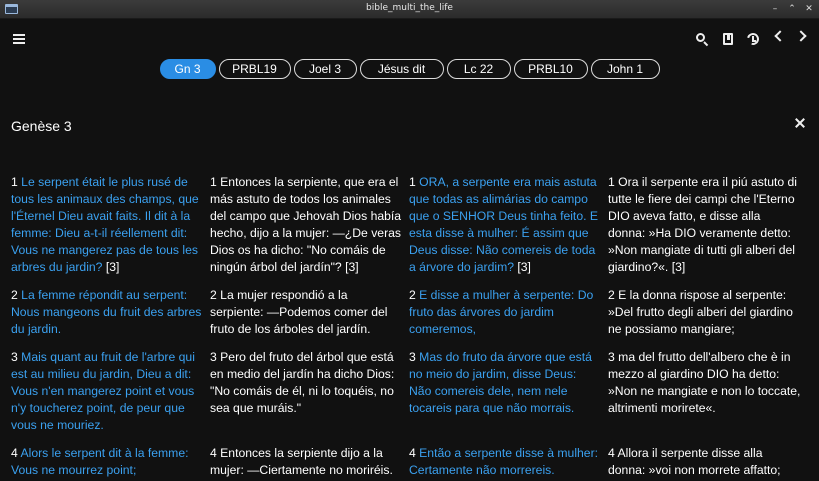 This screenshot has width=819, height=481. I want to click on bookmark-icon, so click(728, 39).